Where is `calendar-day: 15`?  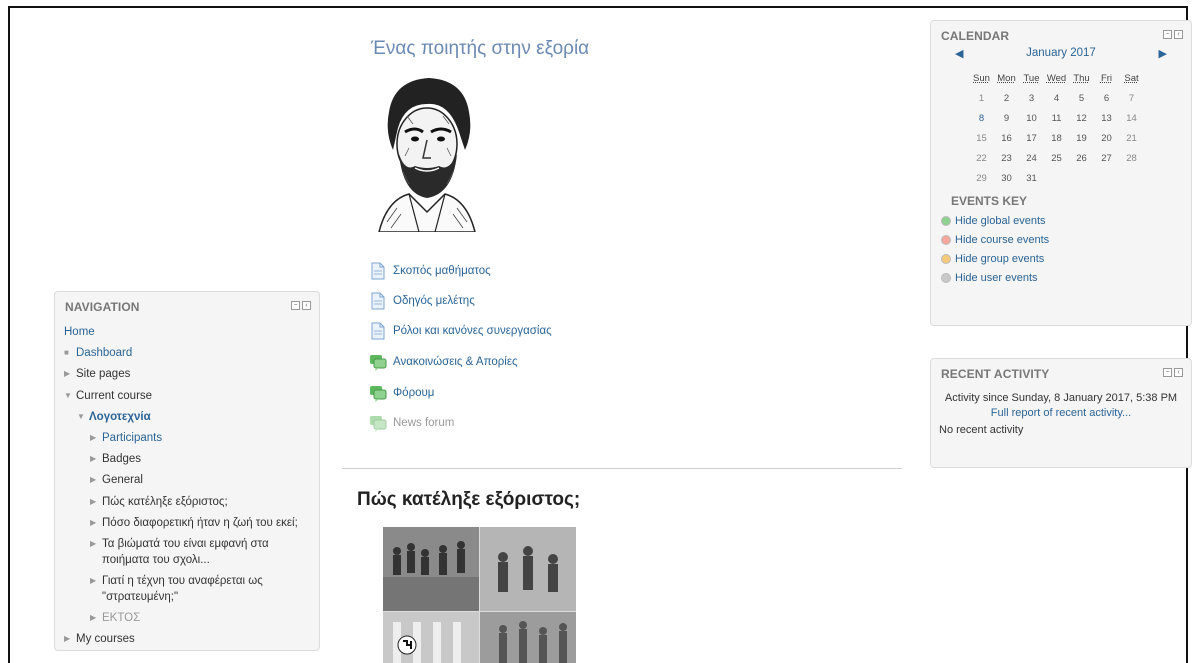
calendar-day: 15 is located at coordinates (981, 138).